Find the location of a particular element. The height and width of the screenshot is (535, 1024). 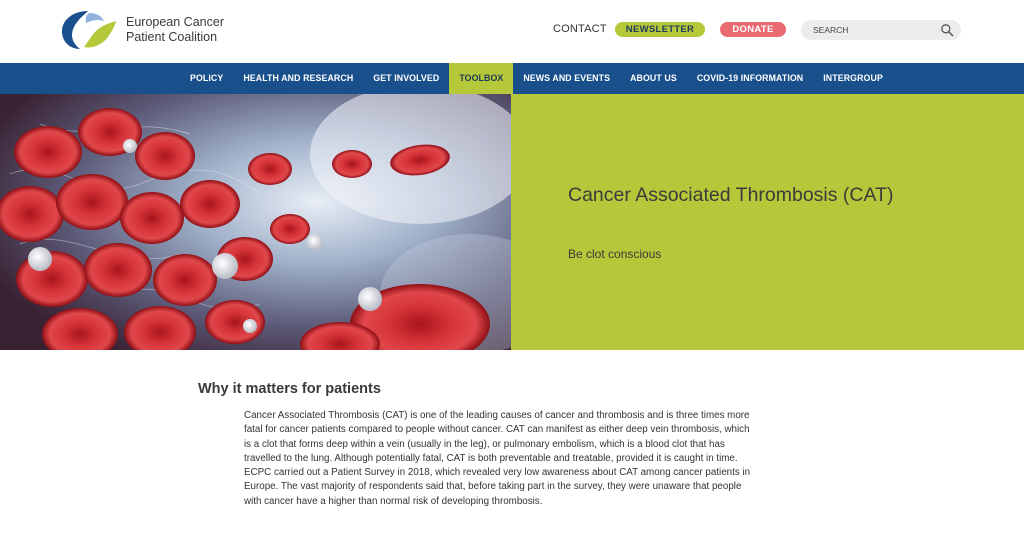

search-box is located at coordinates (881, 30).